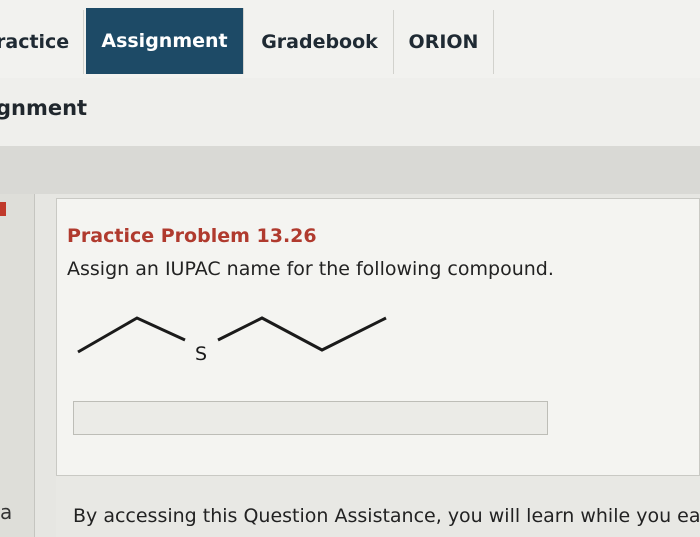 The height and width of the screenshot is (537, 700). I want to click on heading-strip, so click(350, 112).